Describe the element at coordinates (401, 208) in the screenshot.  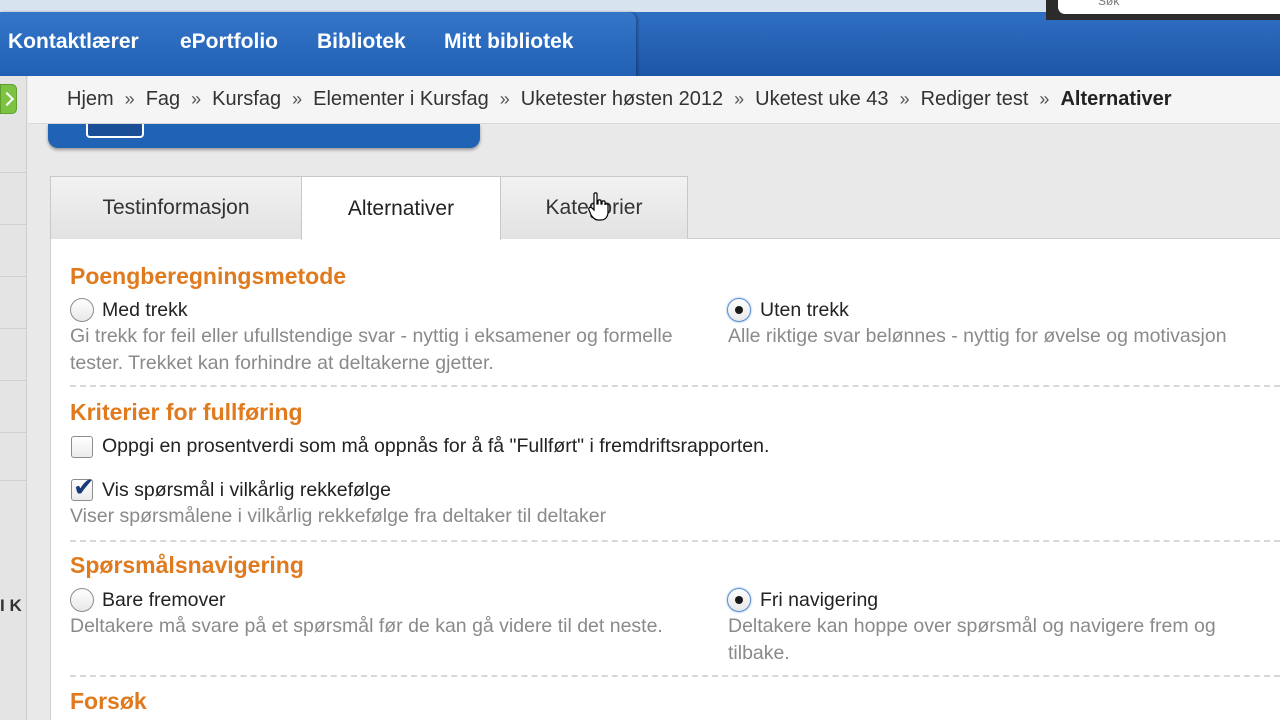
I see `tab-alternativer: Alternativer` at that location.